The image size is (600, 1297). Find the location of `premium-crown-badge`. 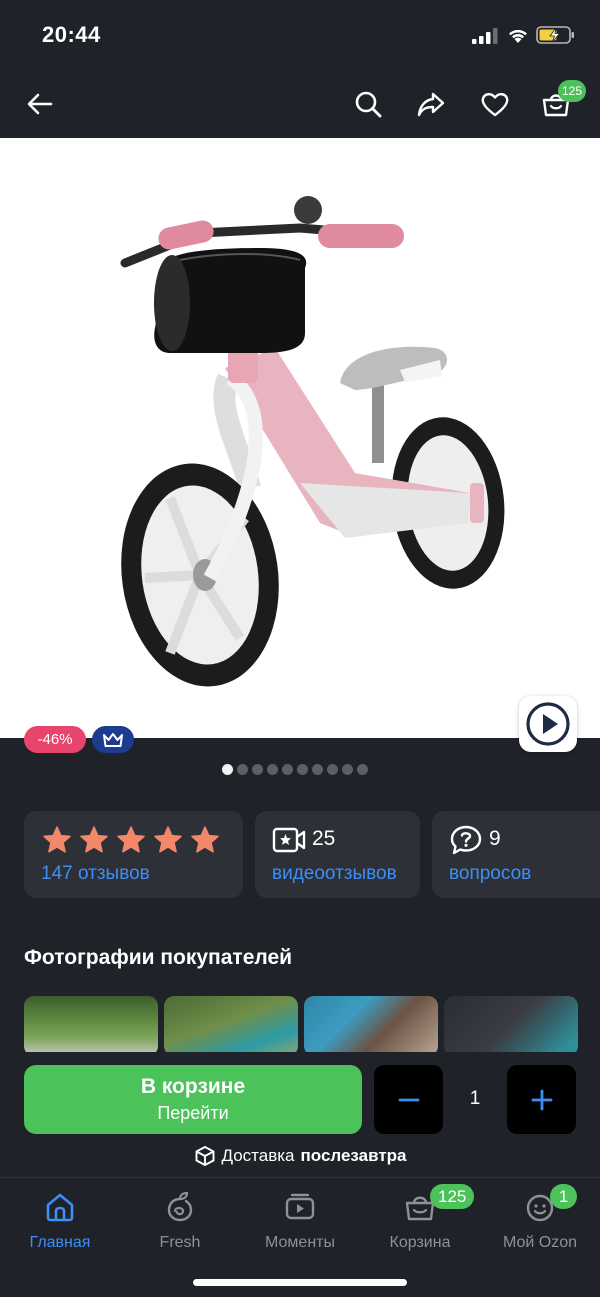

premium-crown-badge is located at coordinates (113, 739).